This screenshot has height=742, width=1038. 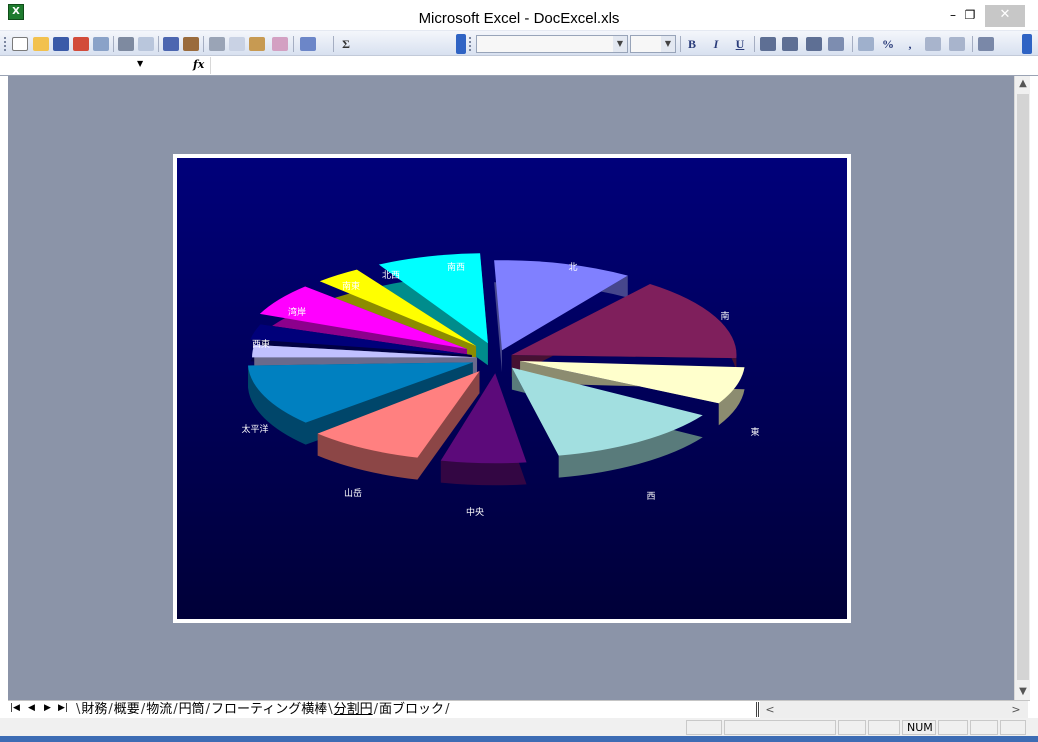 What do you see at coordinates (308, 44) in the screenshot?
I see `undo-icon` at bounding box center [308, 44].